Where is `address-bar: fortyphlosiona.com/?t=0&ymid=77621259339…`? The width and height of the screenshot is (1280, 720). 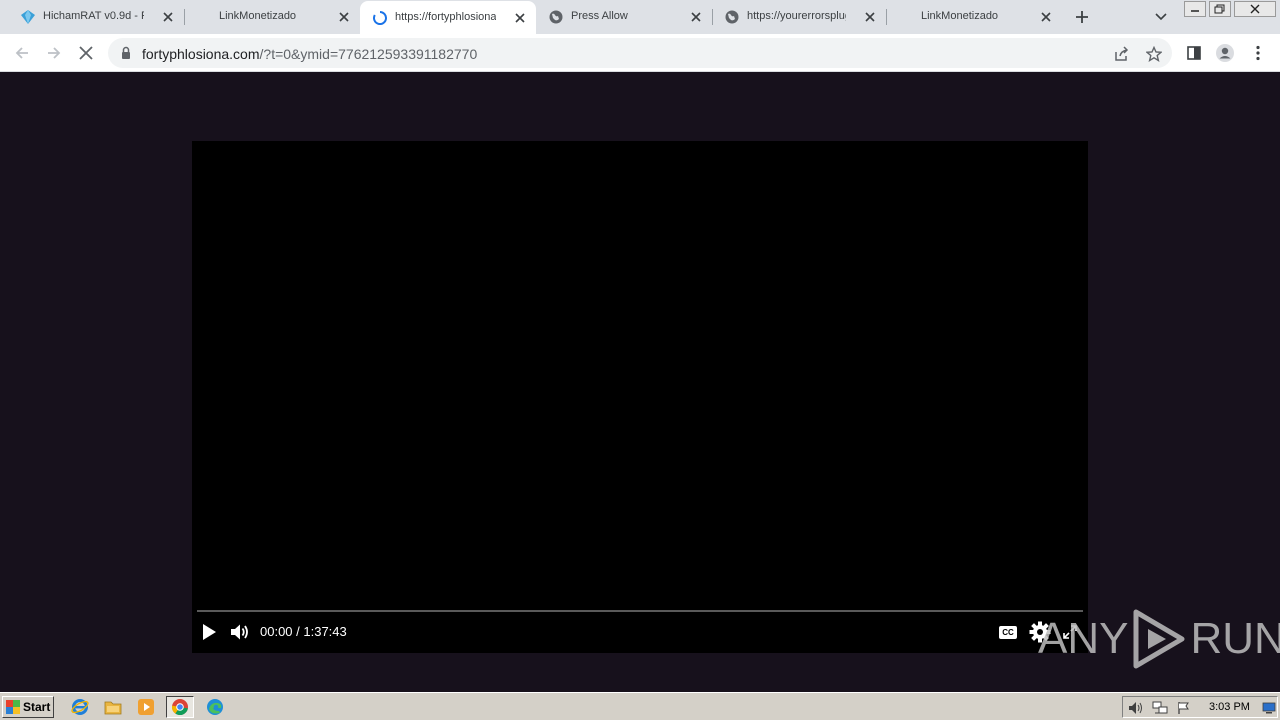 address-bar: fortyphlosiona.com/?t=0&ymid=77621259339… is located at coordinates (640, 53).